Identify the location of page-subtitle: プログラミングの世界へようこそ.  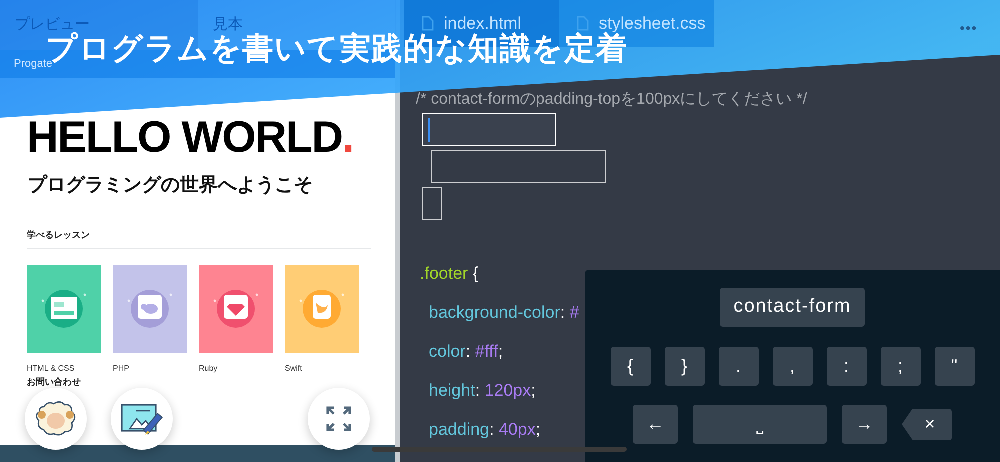
(170, 186).